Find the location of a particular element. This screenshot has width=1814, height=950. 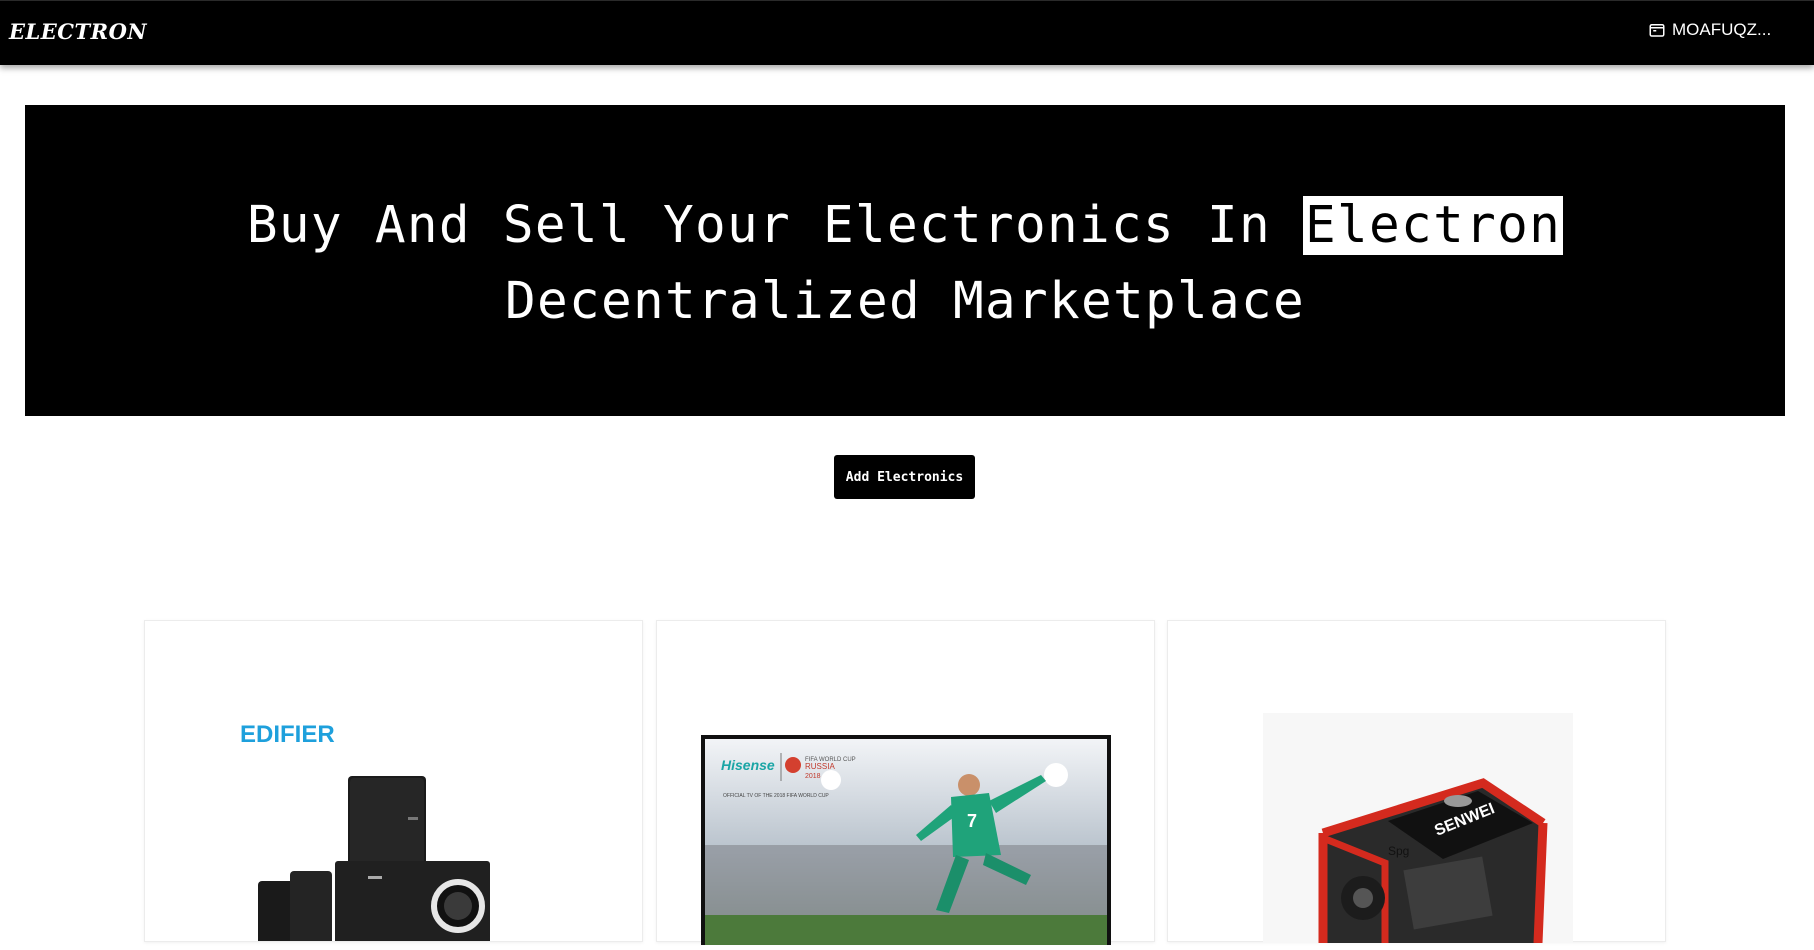

product-card: EDIFIER is located at coordinates (393, 781).